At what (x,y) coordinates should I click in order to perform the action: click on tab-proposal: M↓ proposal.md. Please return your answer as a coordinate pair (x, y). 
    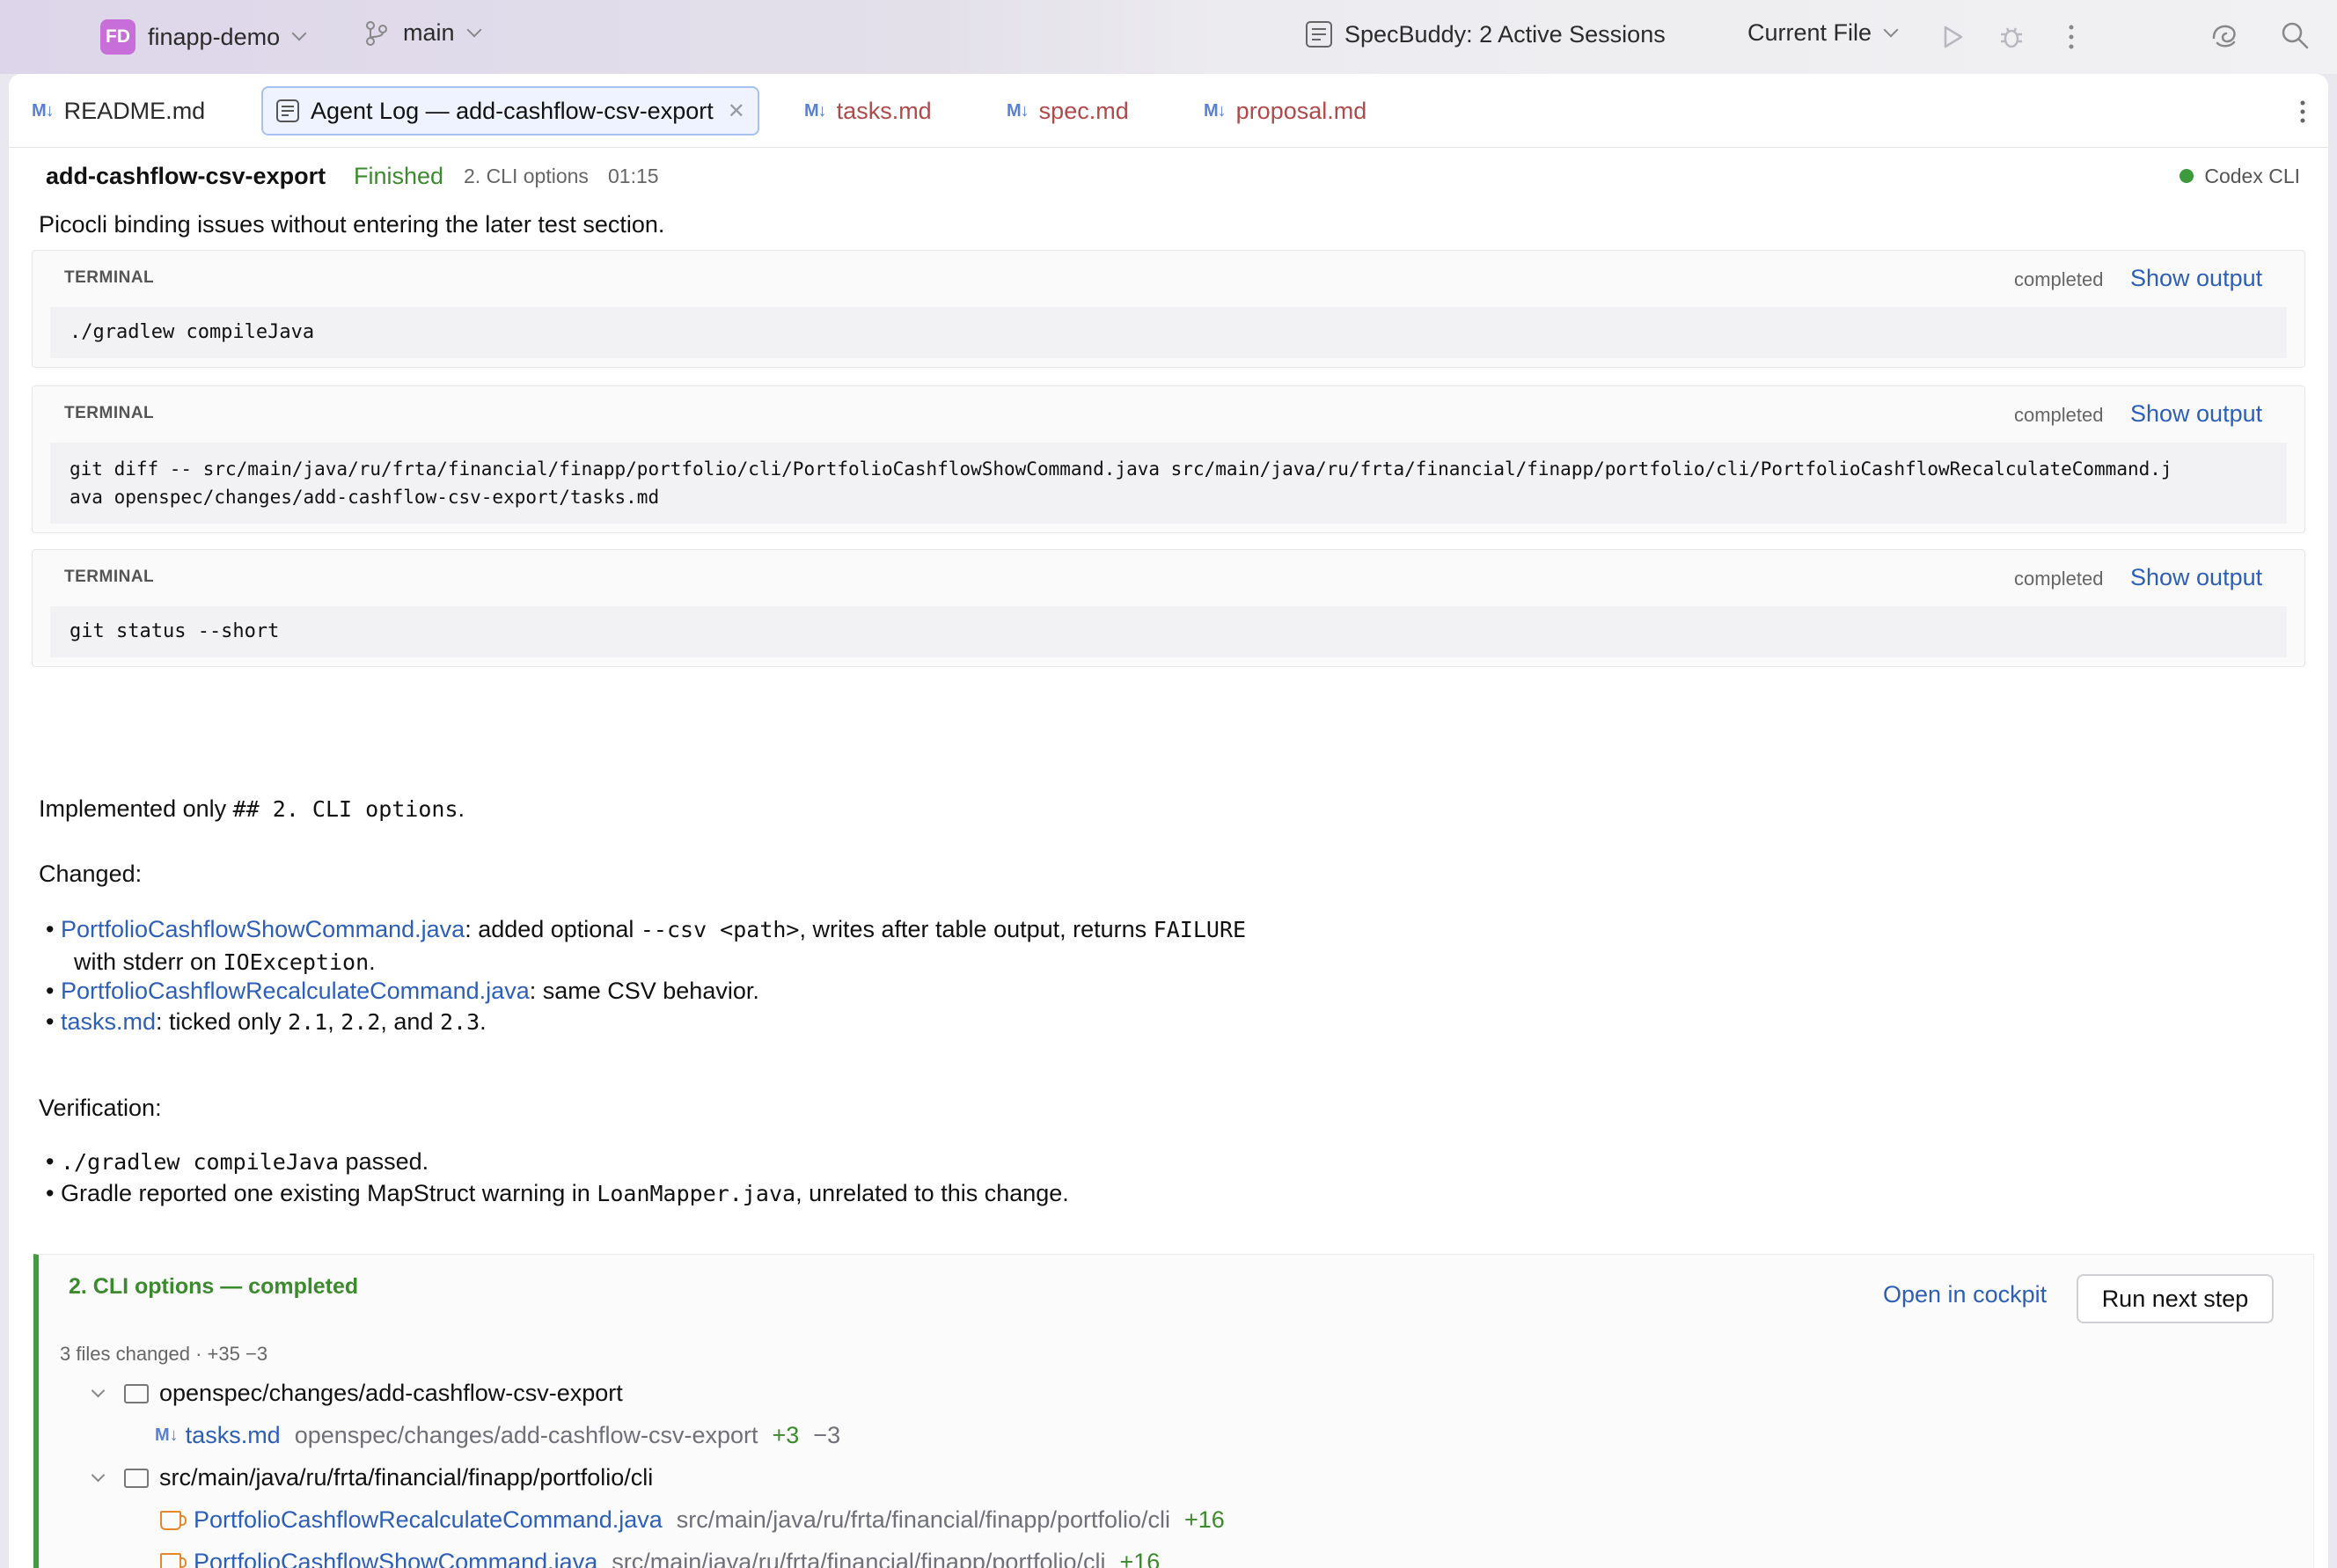
    Looking at the image, I should click on (1285, 111).